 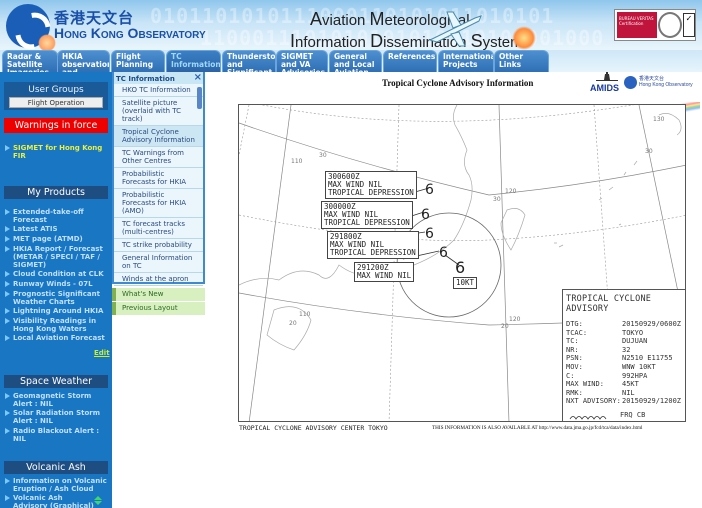 I want to click on tab-sigmet-va: SIGMET and VA Advisories, so click(x=302, y=61).